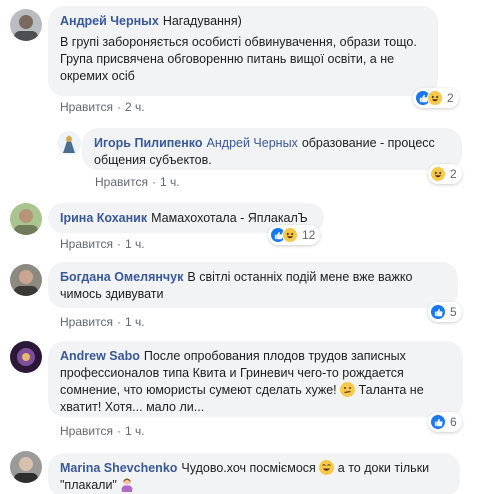  Describe the element at coordinates (248, 468) in the screenshot. I see `comment-text: Чудово.хоч посміємося` at that location.